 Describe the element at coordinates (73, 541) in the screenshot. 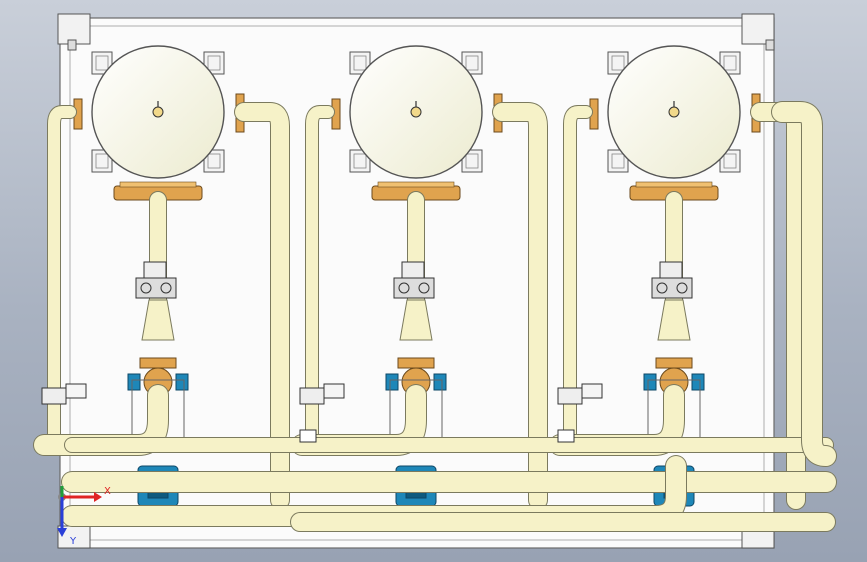

I see `y-axis-label: Y` at that location.